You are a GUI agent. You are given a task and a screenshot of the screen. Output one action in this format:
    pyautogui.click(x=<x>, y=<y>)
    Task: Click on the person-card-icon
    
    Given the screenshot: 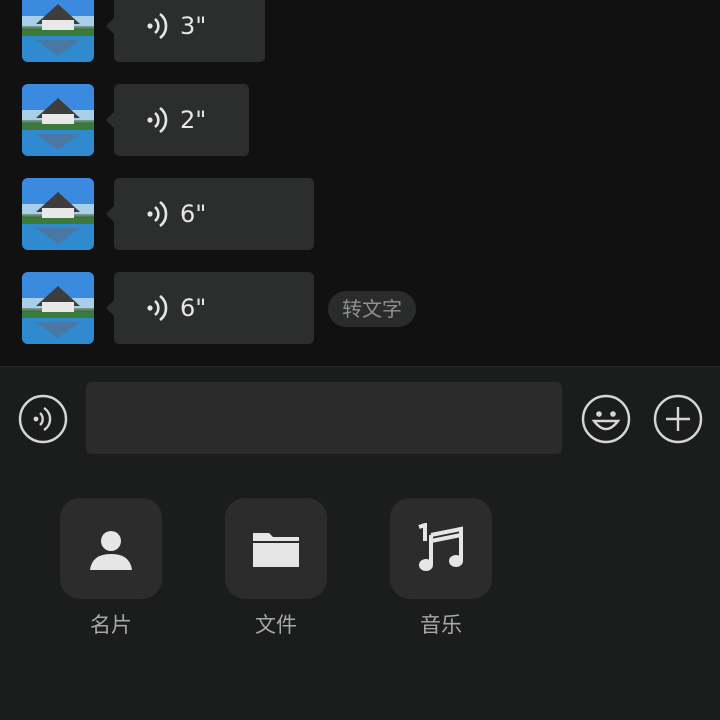 What is the action you would take?
    pyautogui.click(x=111, y=550)
    